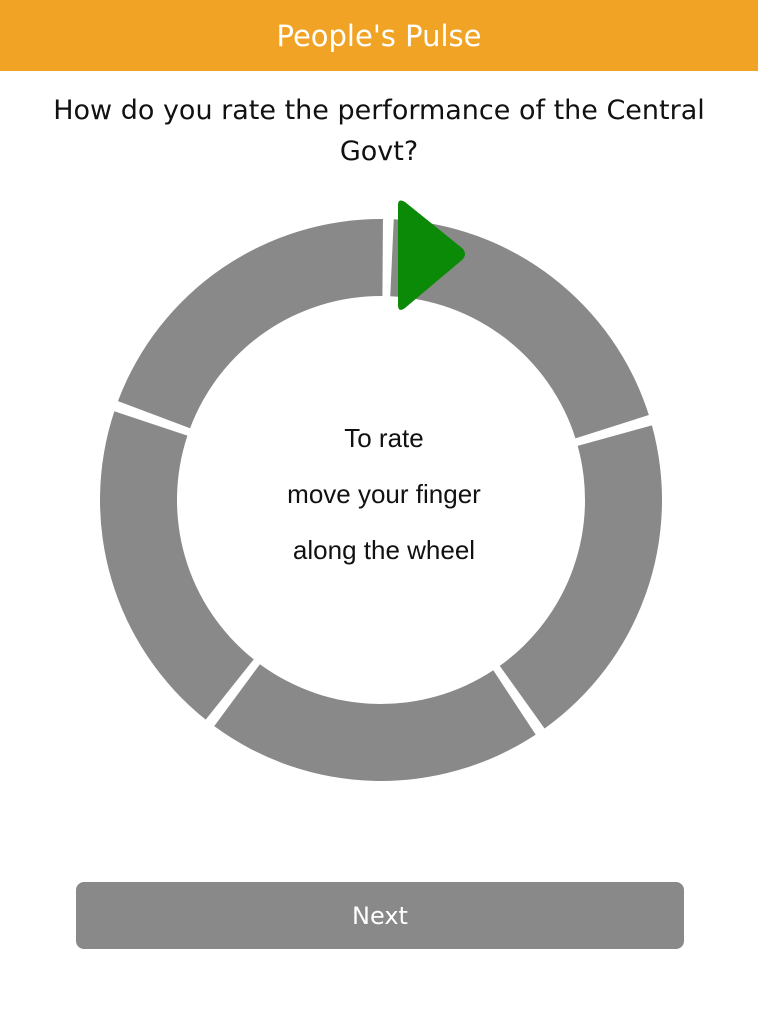  Describe the element at coordinates (384, 550) in the screenshot. I see `hint-line: along the wheel` at that location.